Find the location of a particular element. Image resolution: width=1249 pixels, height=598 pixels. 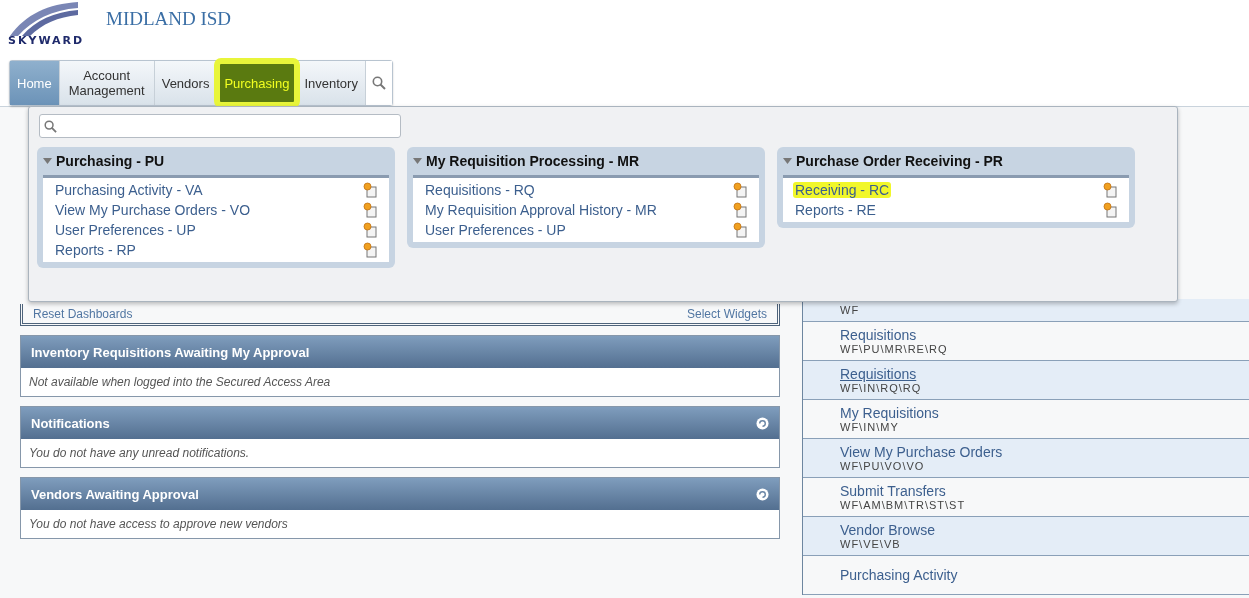

group-title: Purchase Order Receiving - PR is located at coordinates (899, 161).